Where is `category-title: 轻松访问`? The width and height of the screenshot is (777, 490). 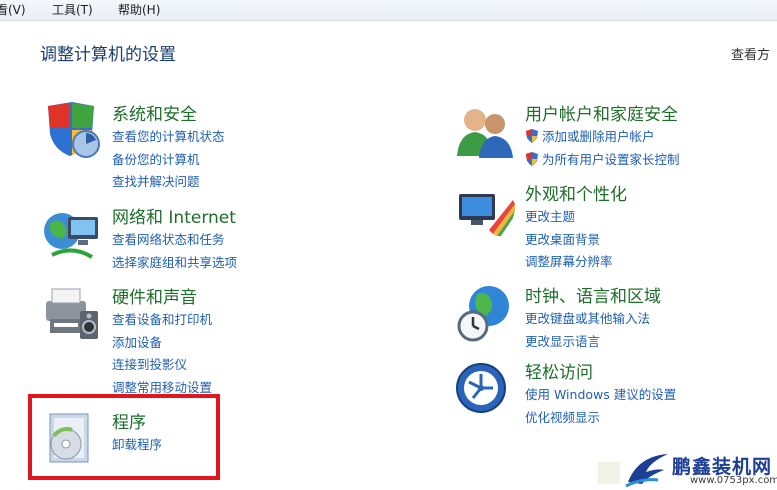
category-title: 轻松访问 is located at coordinates (559, 370).